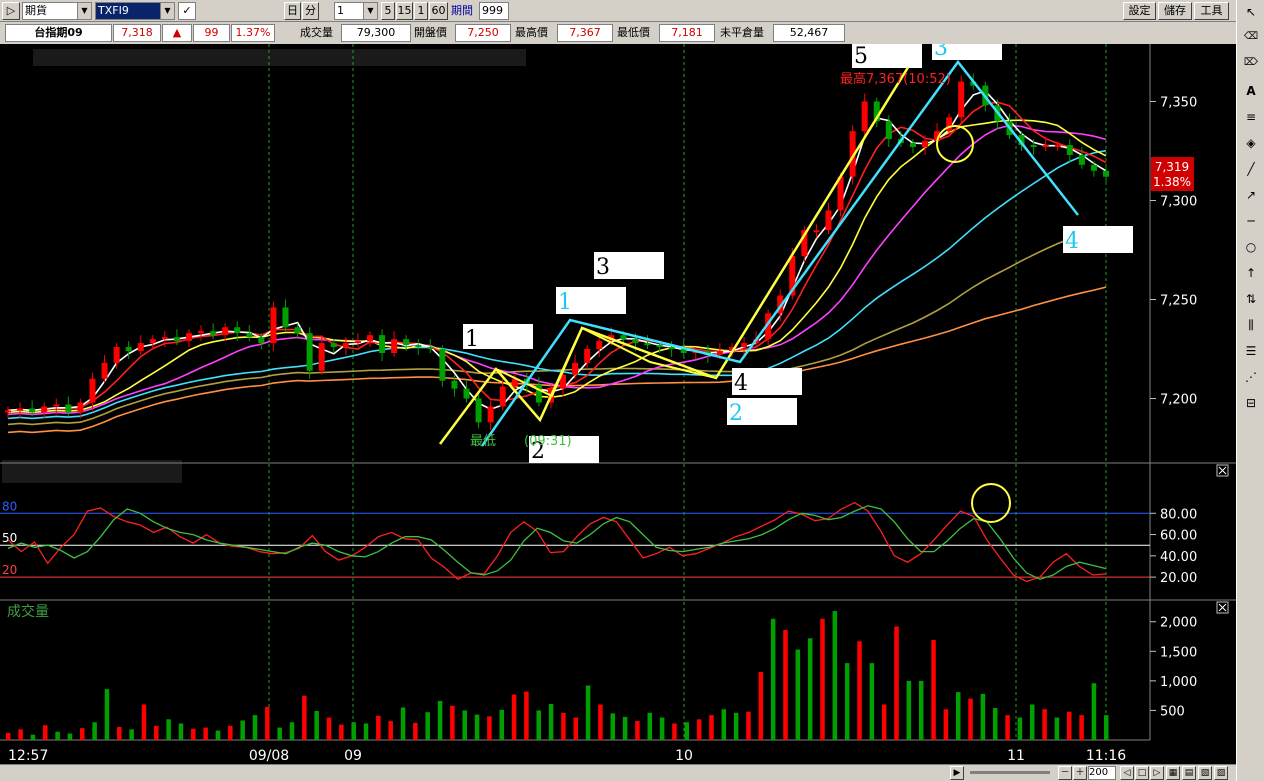 This screenshot has width=1264, height=781. Describe the element at coordinates (861, 56) in the screenshot. I see `yellow-wave-label: 5` at that location.